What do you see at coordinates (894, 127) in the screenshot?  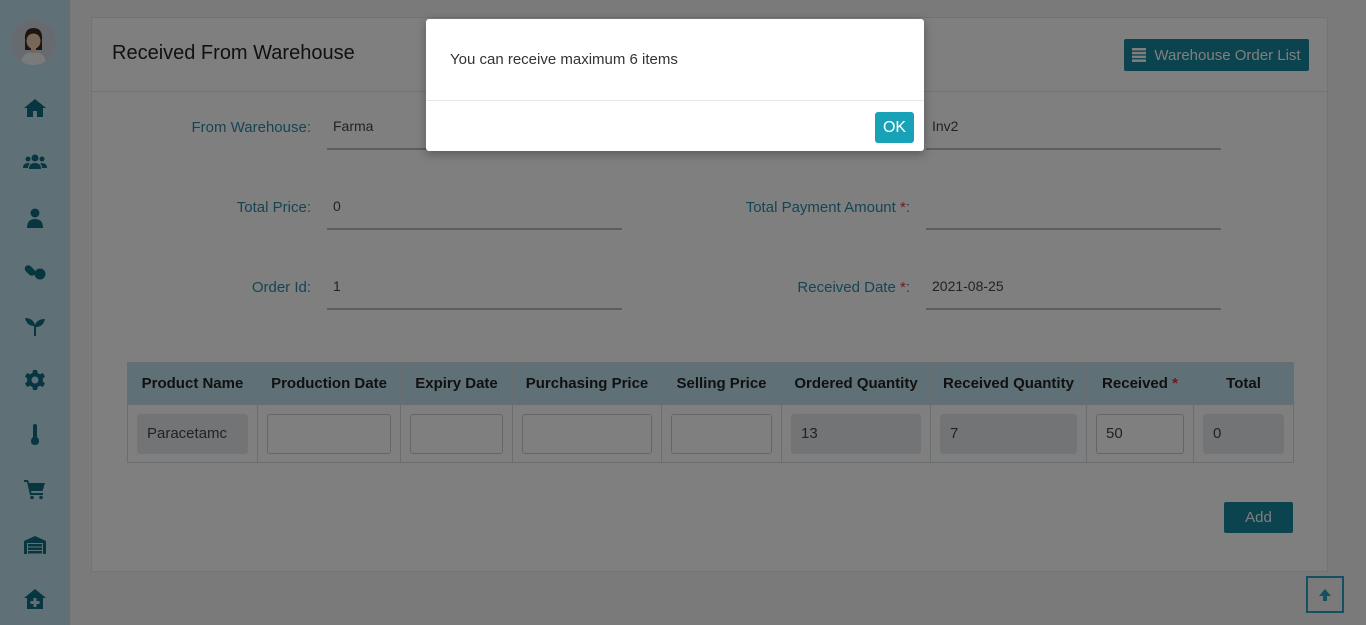 I see `ok-button: OK` at bounding box center [894, 127].